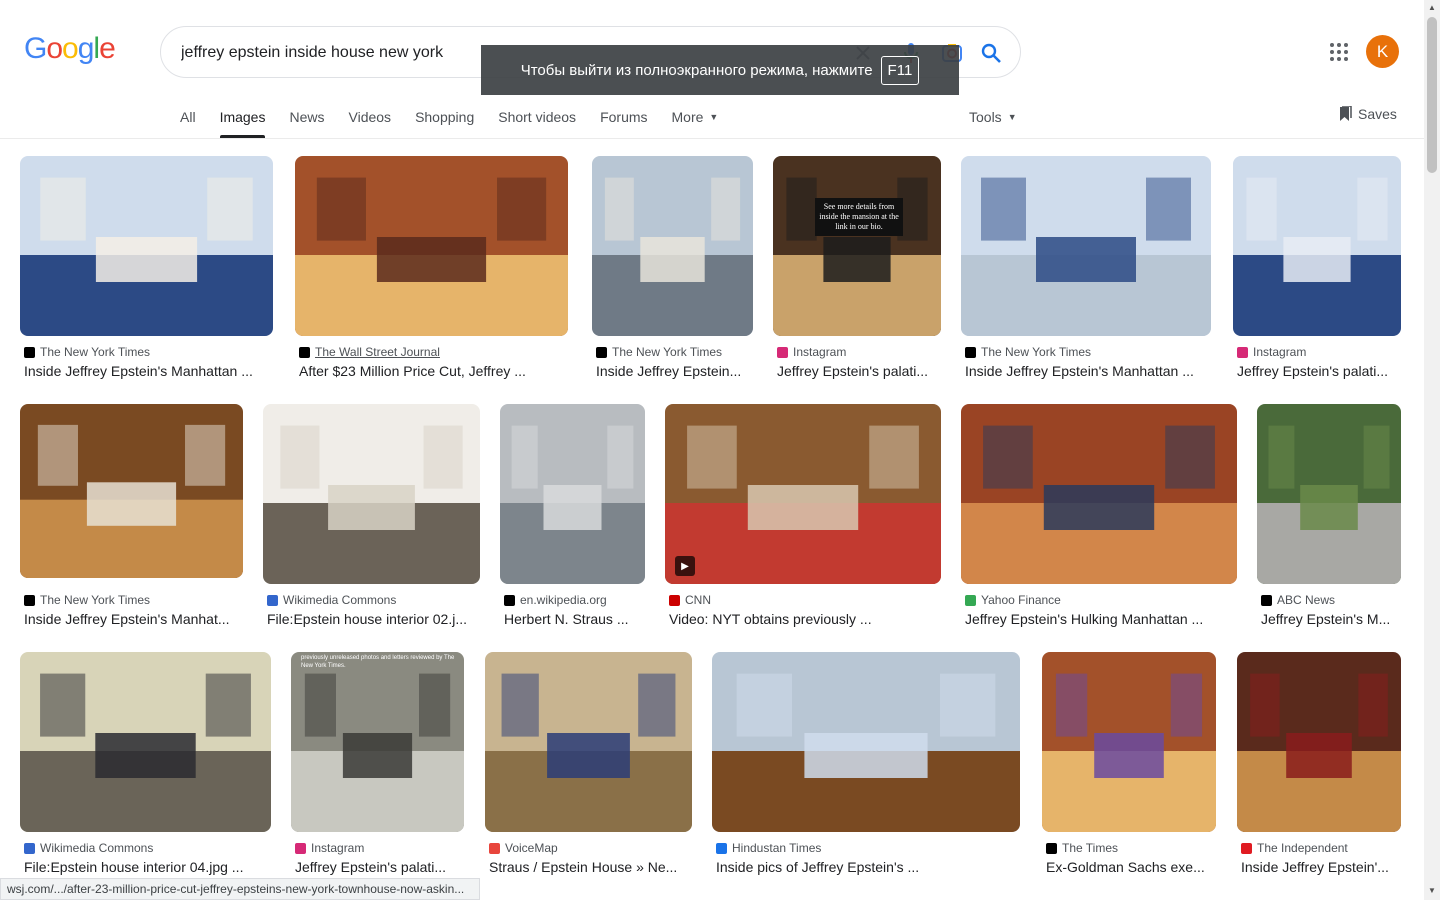  I want to click on source-label: The Times, so click(1090, 848).